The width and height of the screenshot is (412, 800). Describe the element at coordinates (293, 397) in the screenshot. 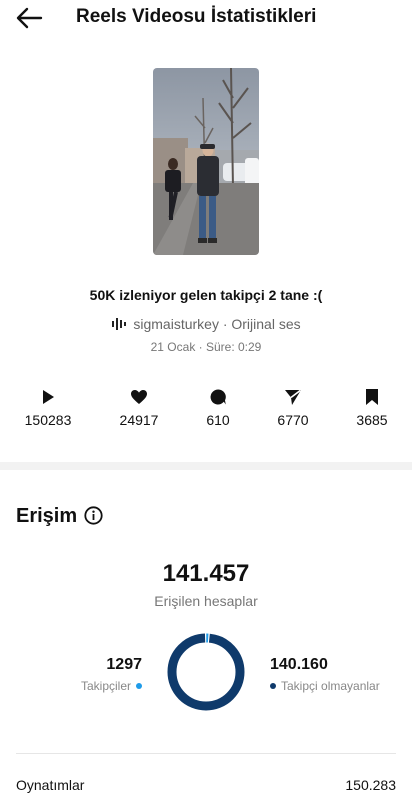

I see `share-icon` at that location.